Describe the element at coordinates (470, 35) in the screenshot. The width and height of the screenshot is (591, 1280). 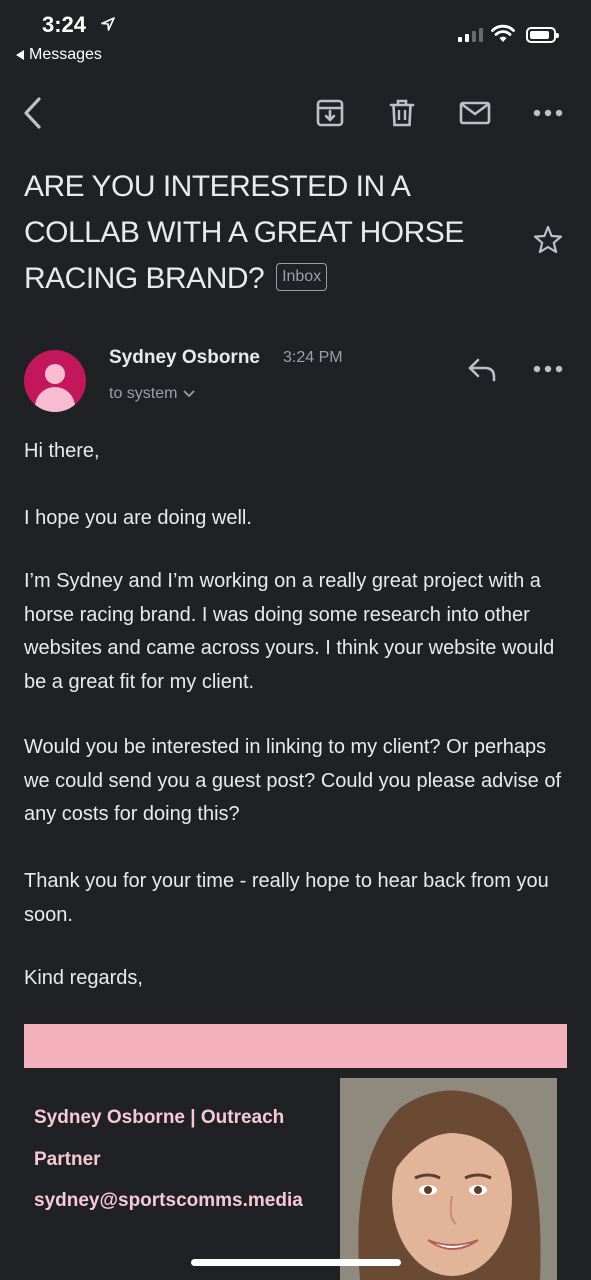
I see `cellular-signal-icon` at that location.